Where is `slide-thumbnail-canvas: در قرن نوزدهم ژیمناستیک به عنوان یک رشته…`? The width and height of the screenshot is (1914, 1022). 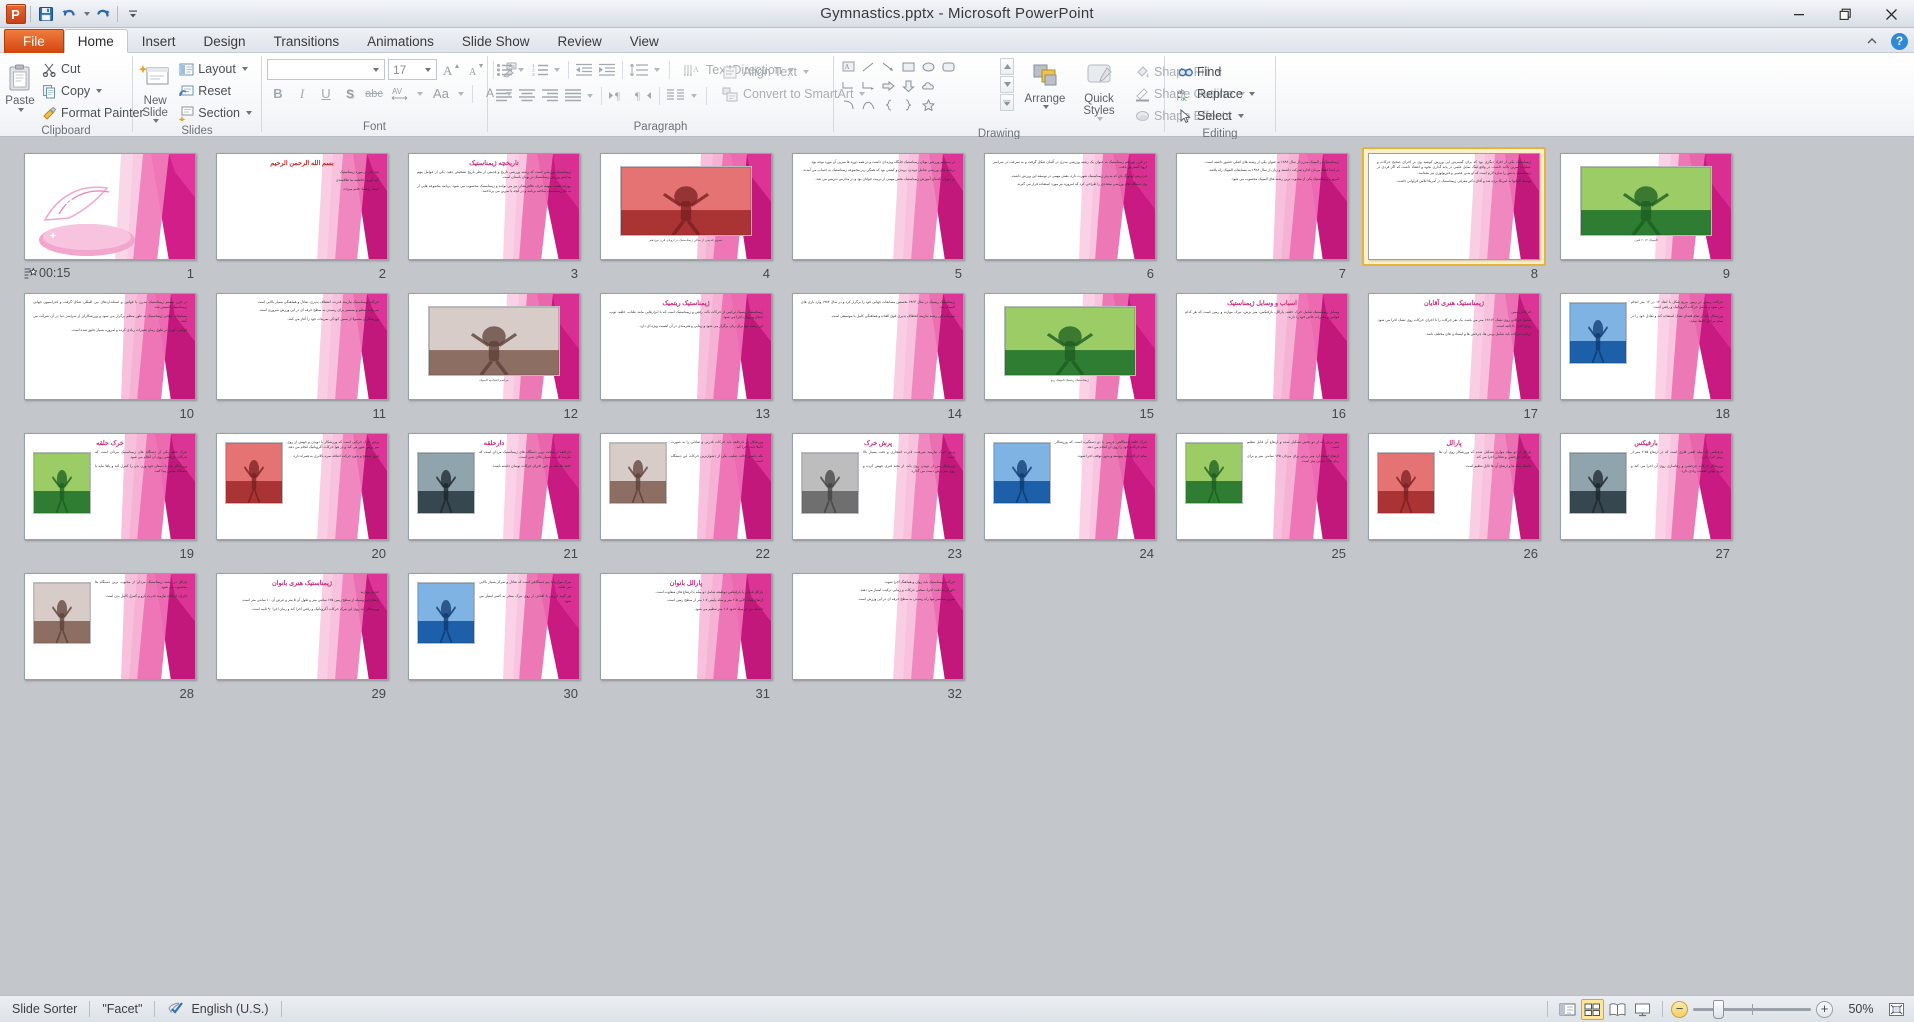
slide-thumbnail-canvas: در قرن نوزدهم ژیمناستیک به عنوان یک رشته… is located at coordinates (1070, 206).